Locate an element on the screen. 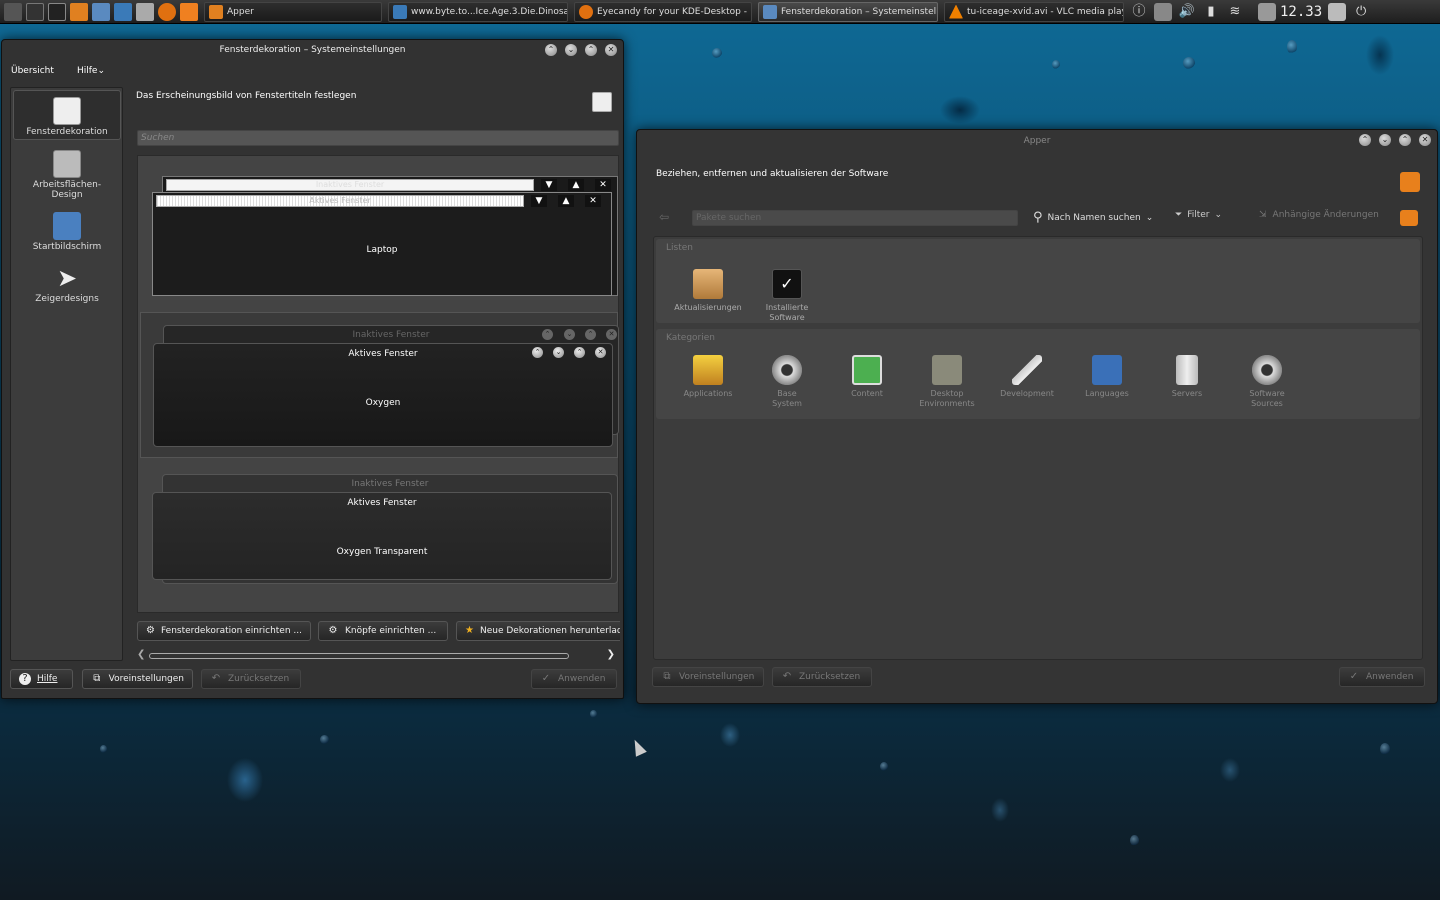 The image size is (1440, 900). trash-icon is located at coordinates (145, 11).